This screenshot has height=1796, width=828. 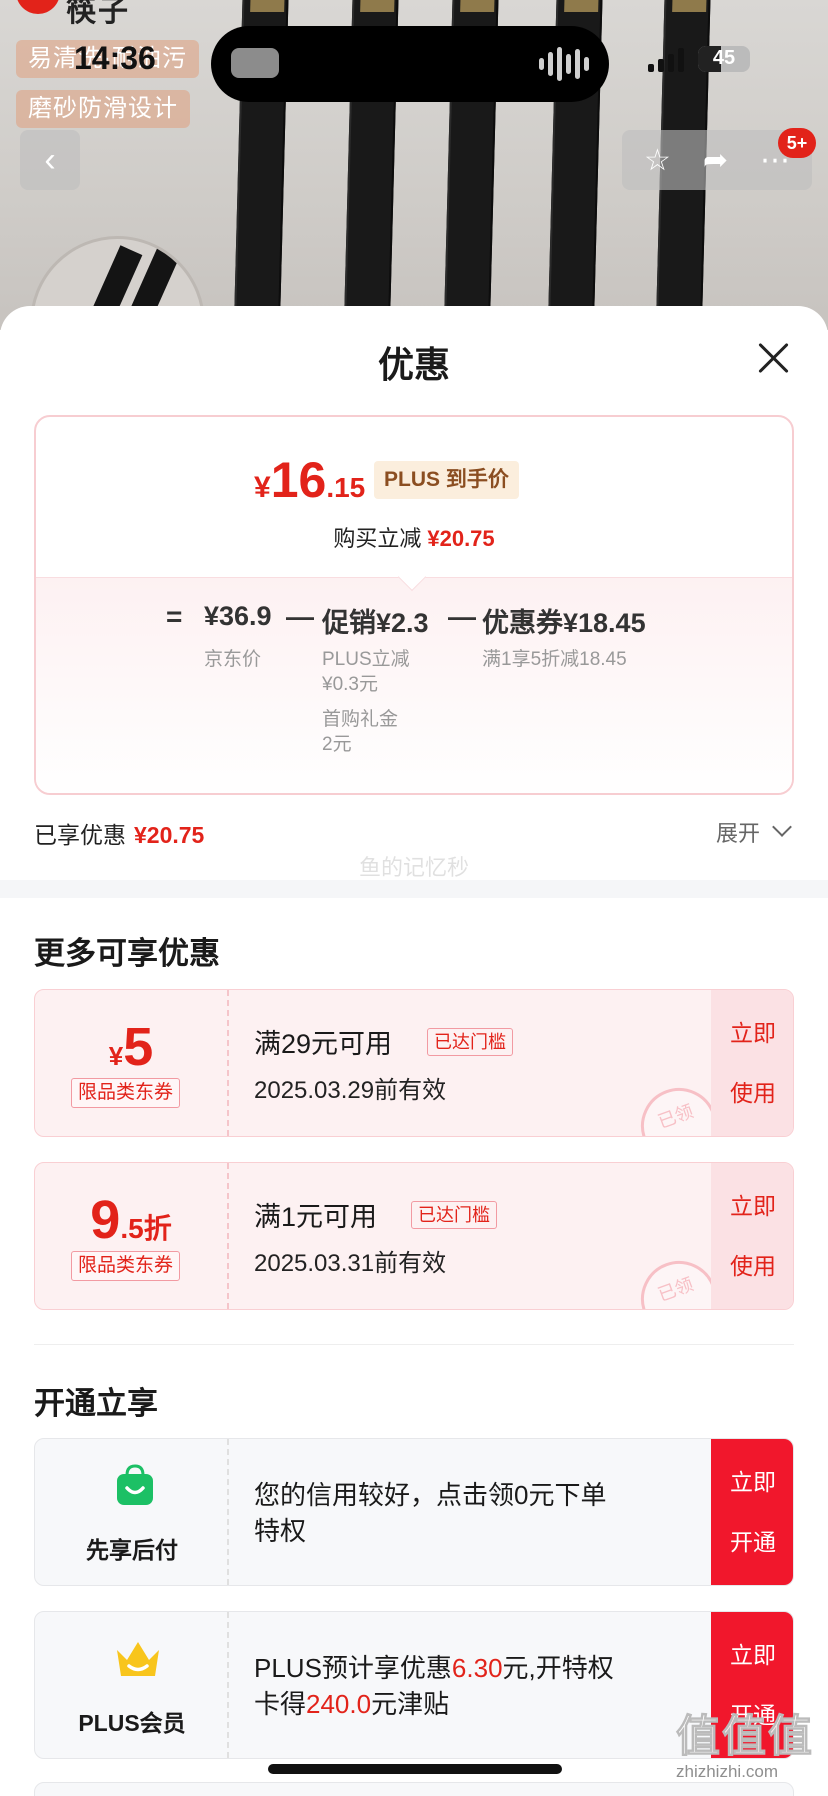 I want to click on battery-level: 45, so click(x=724, y=58).